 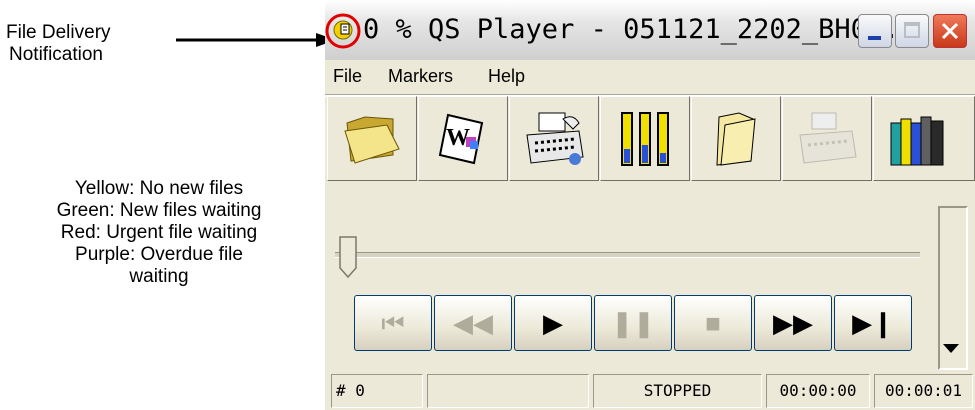 I want to click on books-icon, so click(x=917, y=141).